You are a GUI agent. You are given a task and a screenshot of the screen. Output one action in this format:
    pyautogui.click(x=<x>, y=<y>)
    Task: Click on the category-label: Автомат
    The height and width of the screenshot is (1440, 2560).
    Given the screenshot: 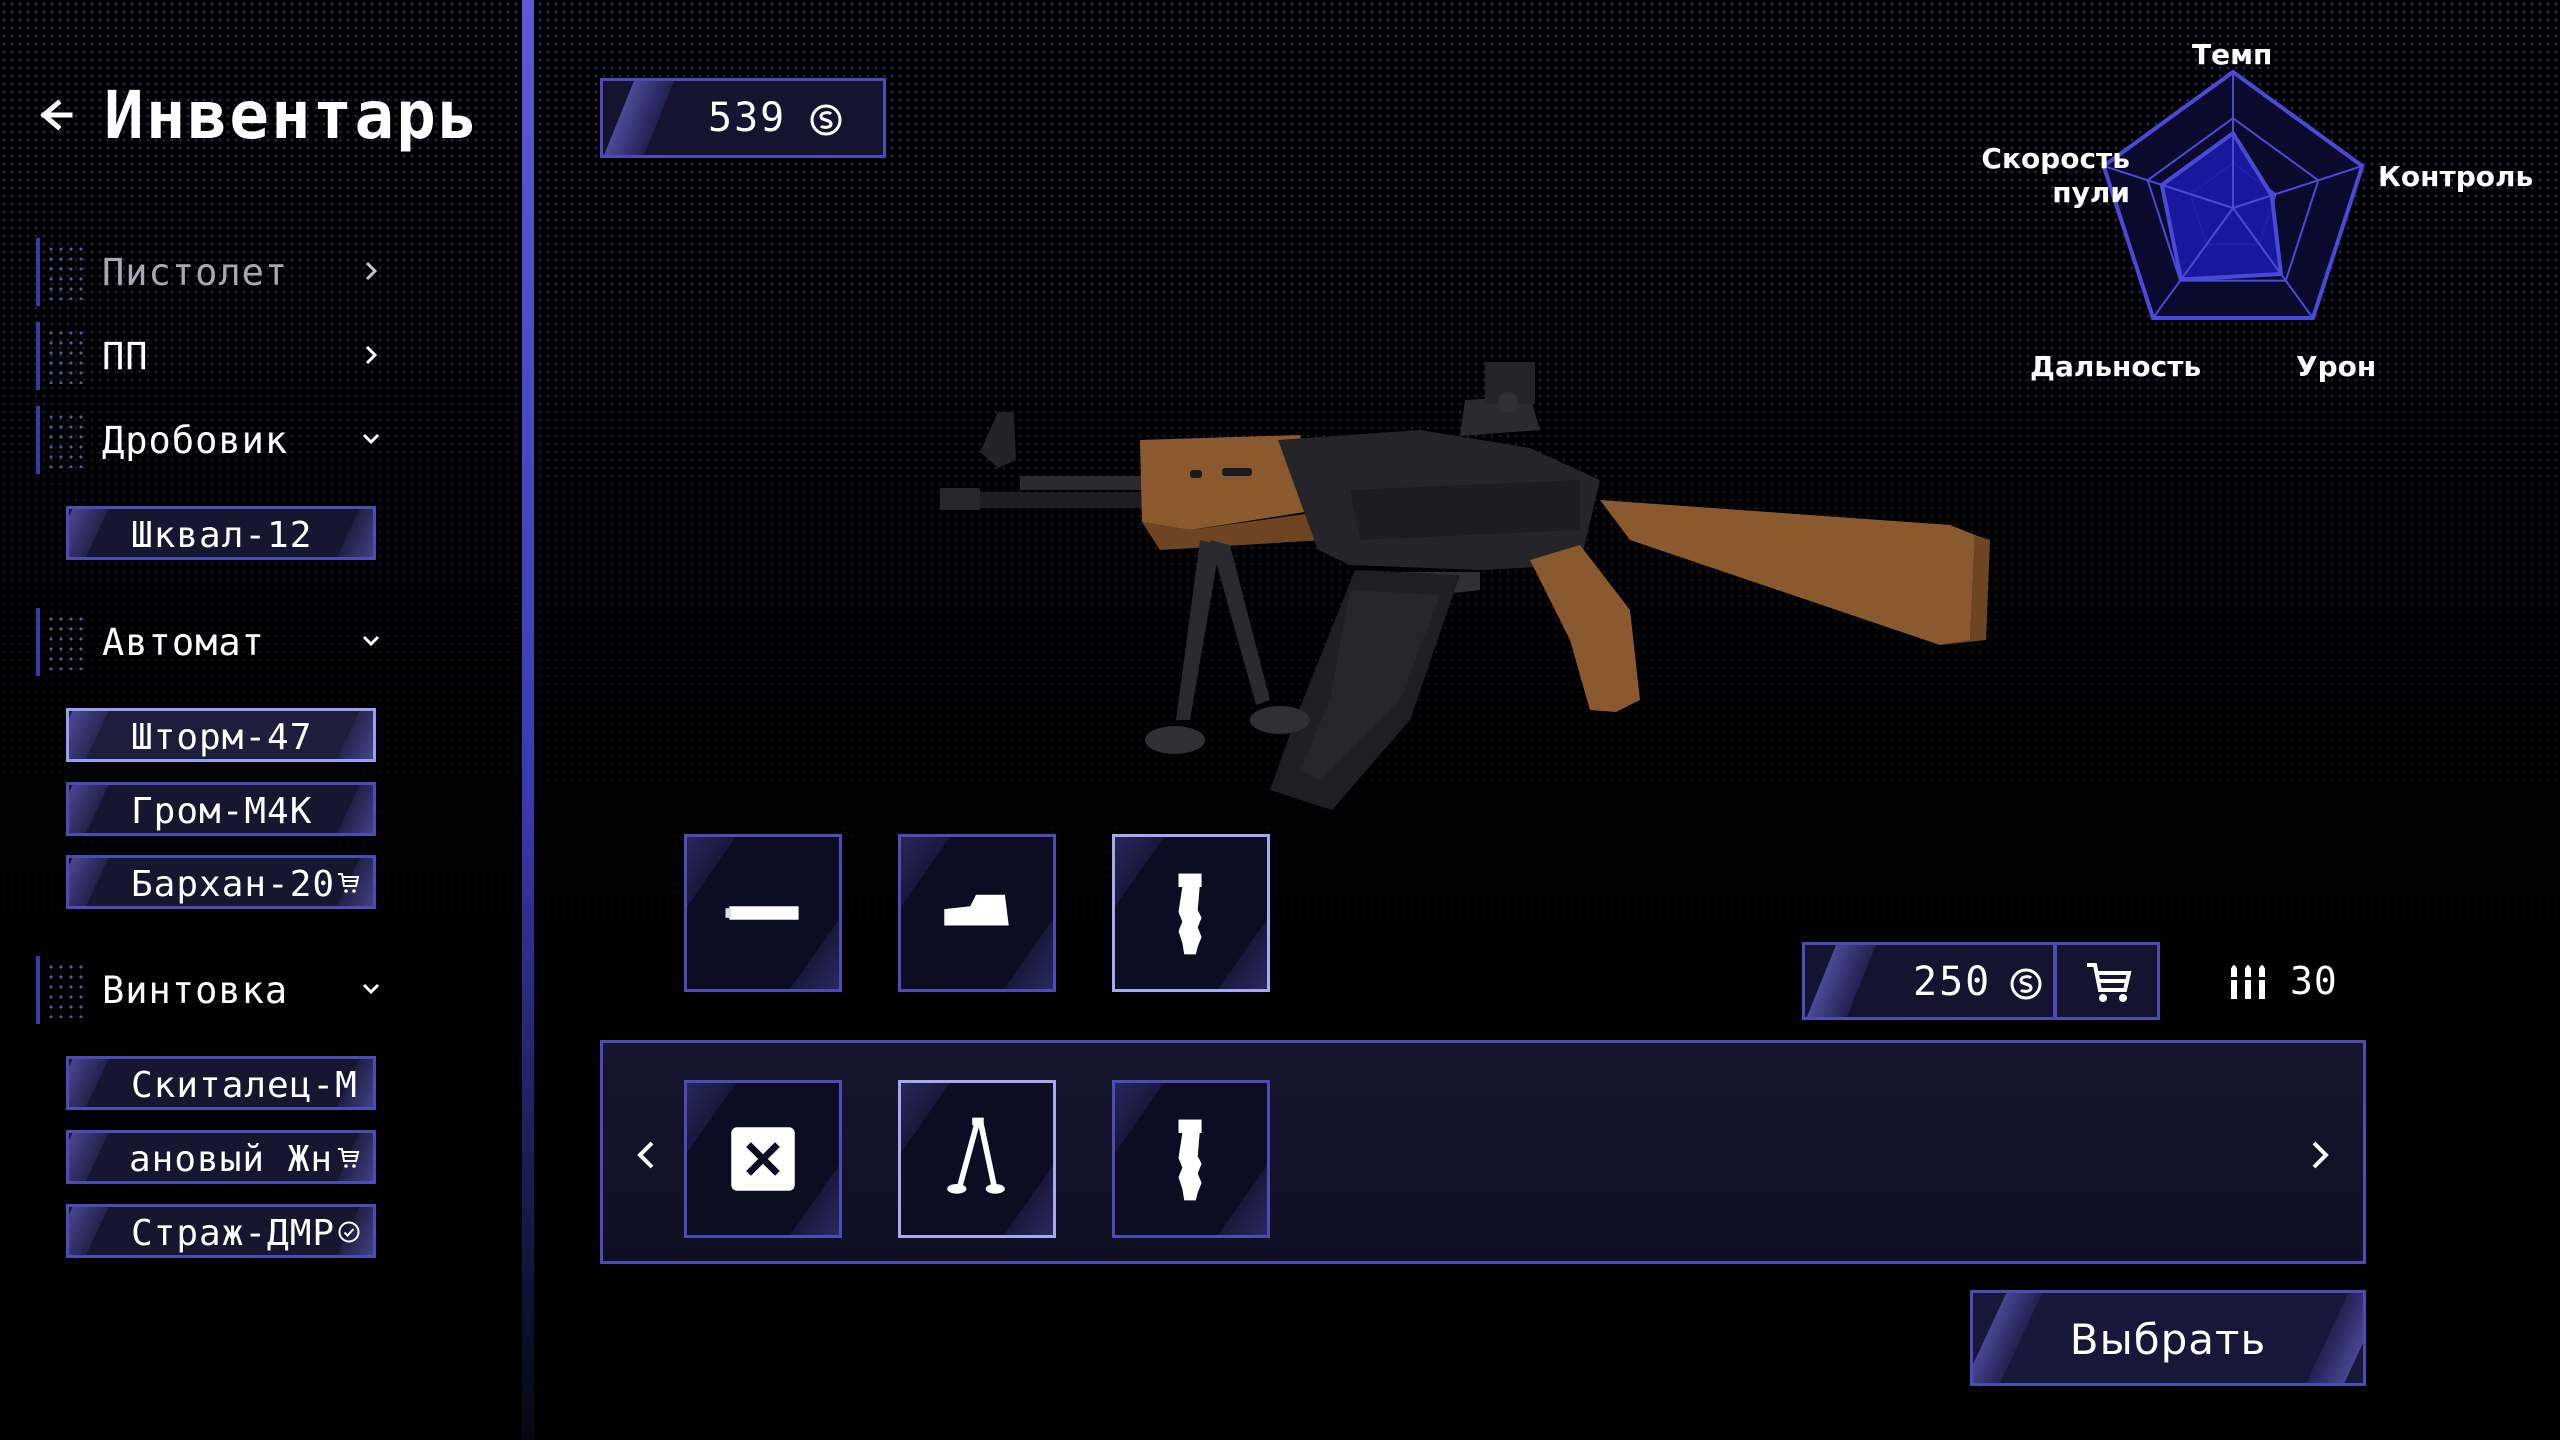 What is the action you would take?
    pyautogui.click(x=183, y=642)
    